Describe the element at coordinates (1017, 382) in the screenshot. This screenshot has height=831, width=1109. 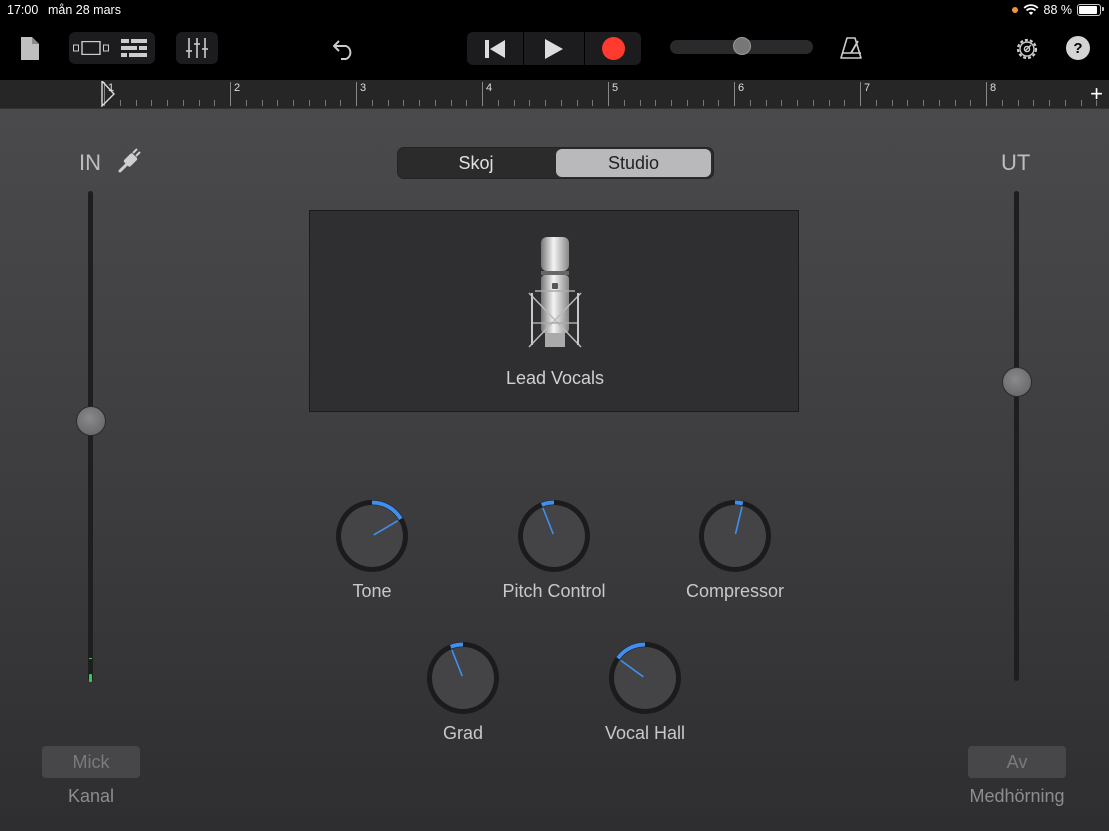
I see `output-volume-knob` at that location.